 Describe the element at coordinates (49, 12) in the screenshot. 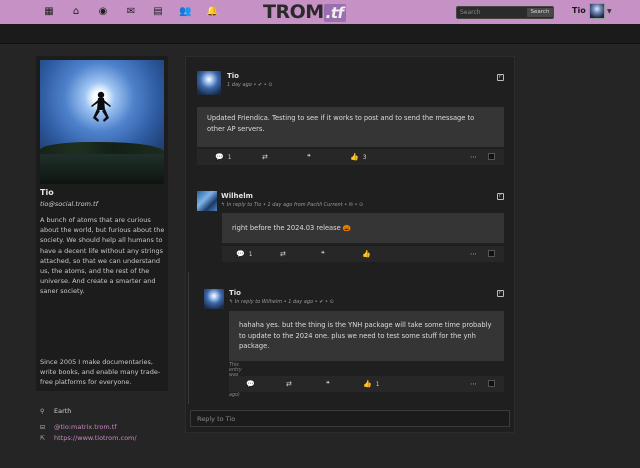

I see `grid-icon: ▦` at that location.